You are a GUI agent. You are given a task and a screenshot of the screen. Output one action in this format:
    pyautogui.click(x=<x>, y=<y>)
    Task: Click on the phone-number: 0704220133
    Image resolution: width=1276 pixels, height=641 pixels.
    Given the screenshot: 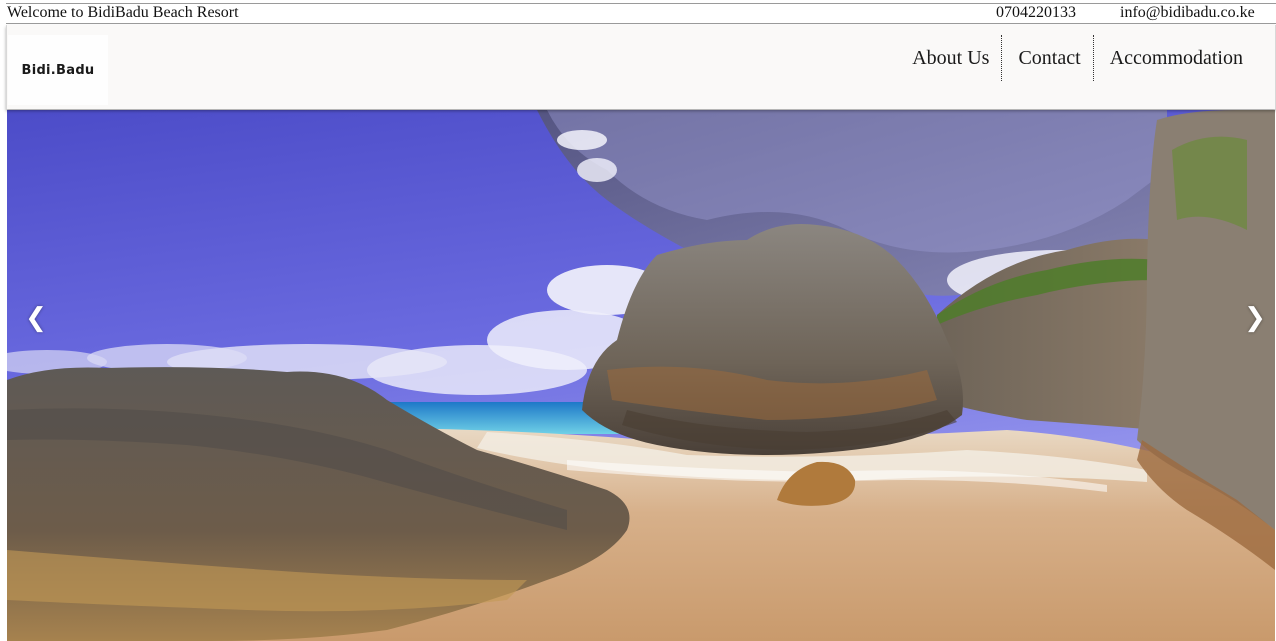 What is the action you would take?
    pyautogui.click(x=1036, y=13)
    